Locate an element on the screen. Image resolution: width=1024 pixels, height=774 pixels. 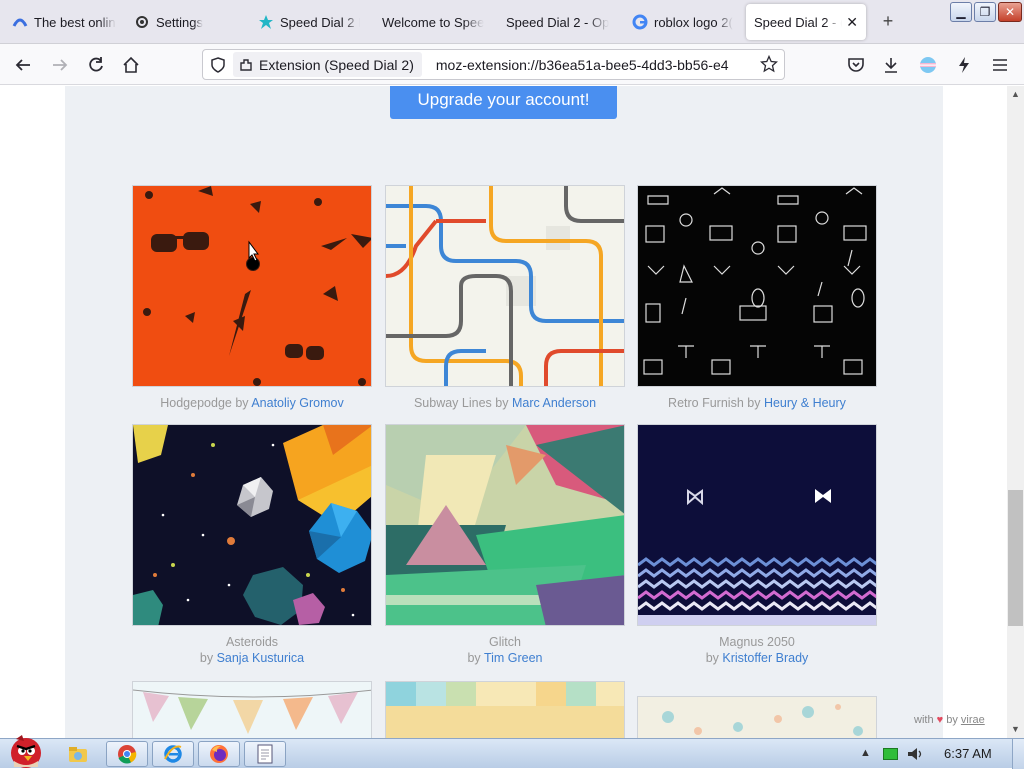
restore-icon: ❐ is located at coordinates (985, 12).